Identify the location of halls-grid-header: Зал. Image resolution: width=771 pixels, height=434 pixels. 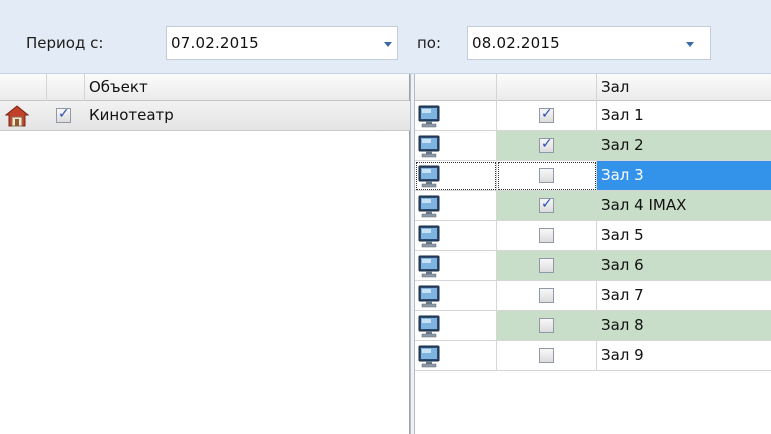
(593, 87).